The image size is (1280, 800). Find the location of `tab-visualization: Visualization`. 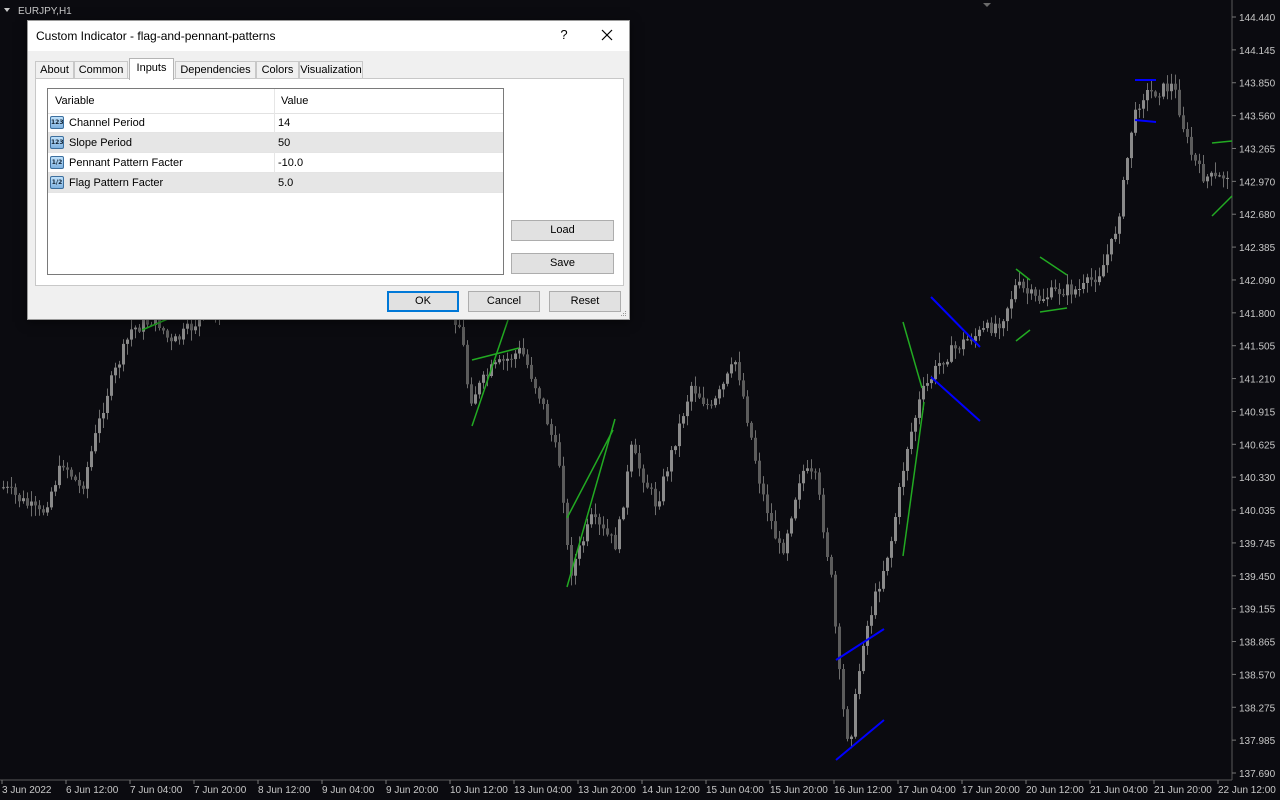

tab-visualization: Visualization is located at coordinates (331, 70).